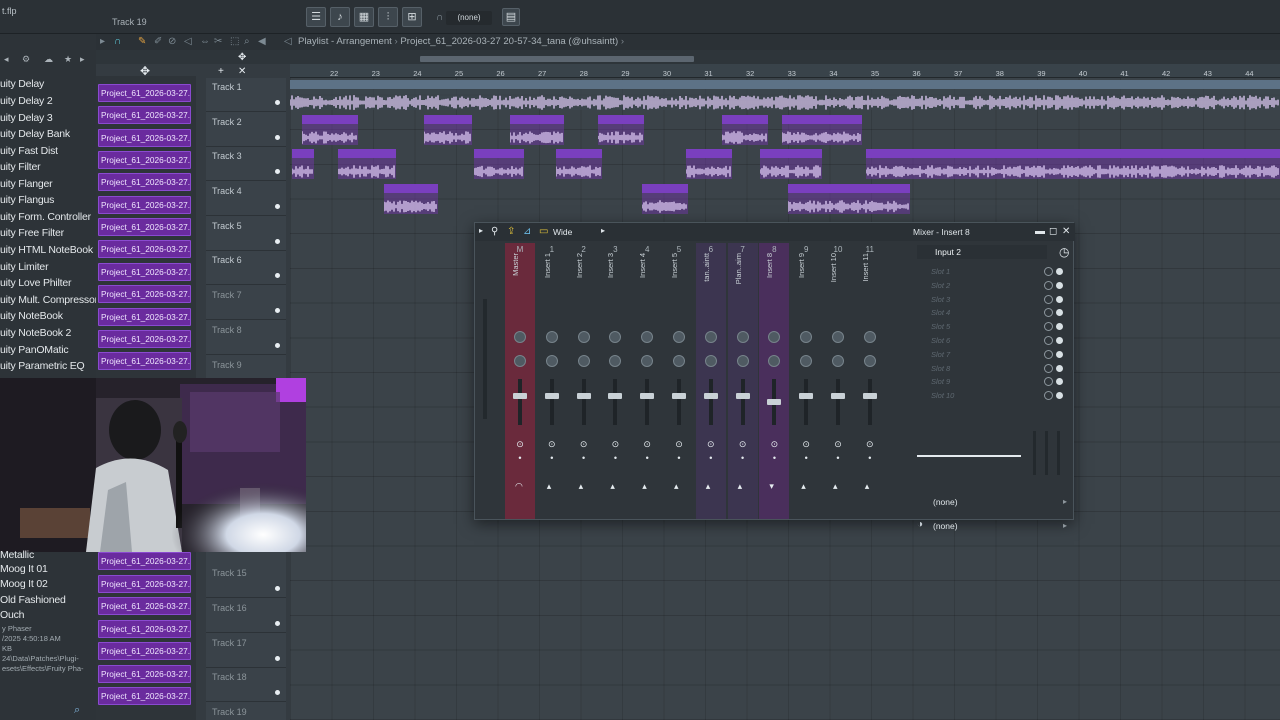  What do you see at coordinates (584, 381) in the screenshot?
I see `mixer-strip: 2 Insert 2 ⊙ • ▴` at bounding box center [584, 381].